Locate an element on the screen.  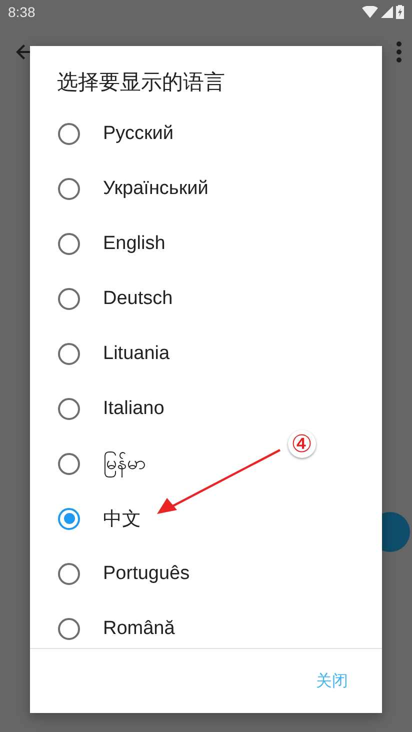
language-option: Deutsch is located at coordinates (138, 299).